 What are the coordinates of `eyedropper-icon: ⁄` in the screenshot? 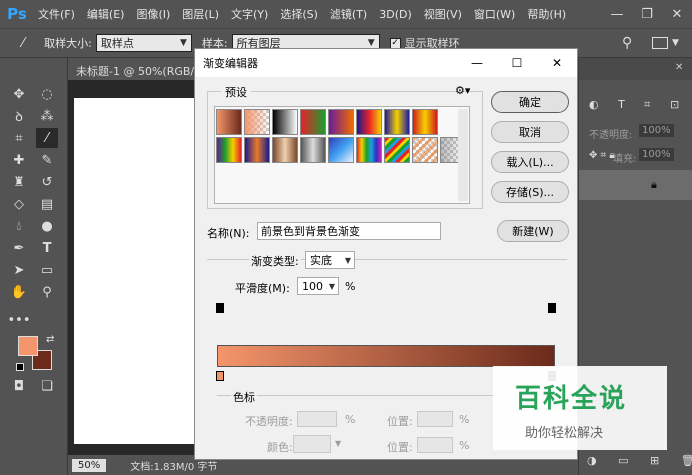 It's located at (23, 43).